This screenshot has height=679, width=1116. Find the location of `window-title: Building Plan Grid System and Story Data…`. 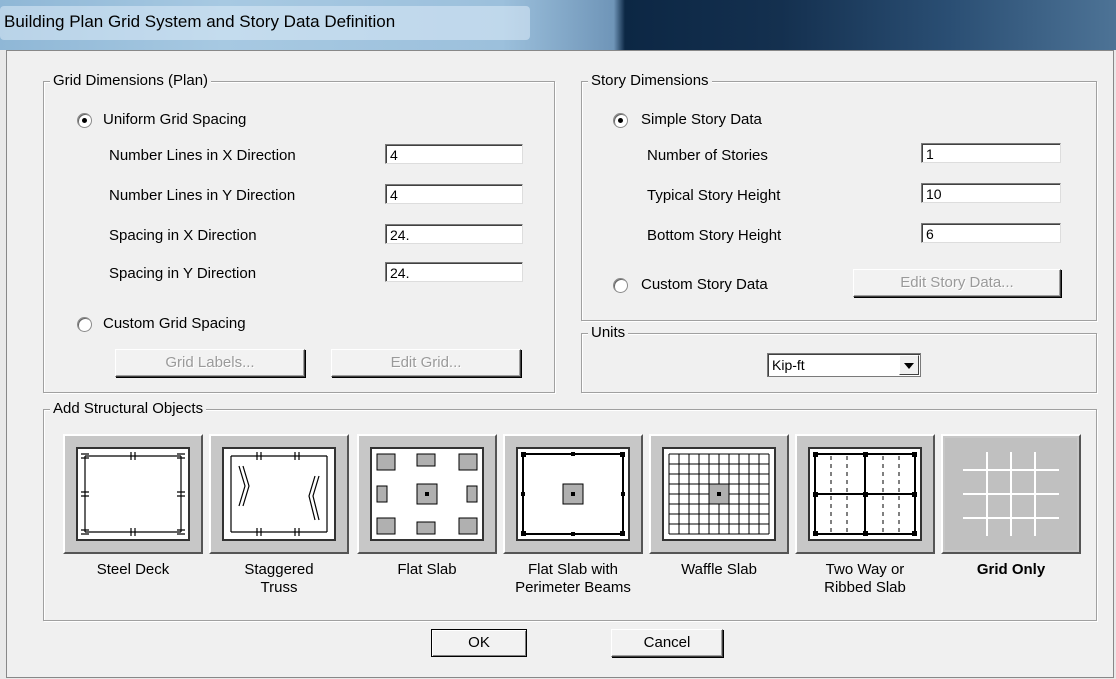

window-title: Building Plan Grid System and Story Data… is located at coordinates (200, 21).